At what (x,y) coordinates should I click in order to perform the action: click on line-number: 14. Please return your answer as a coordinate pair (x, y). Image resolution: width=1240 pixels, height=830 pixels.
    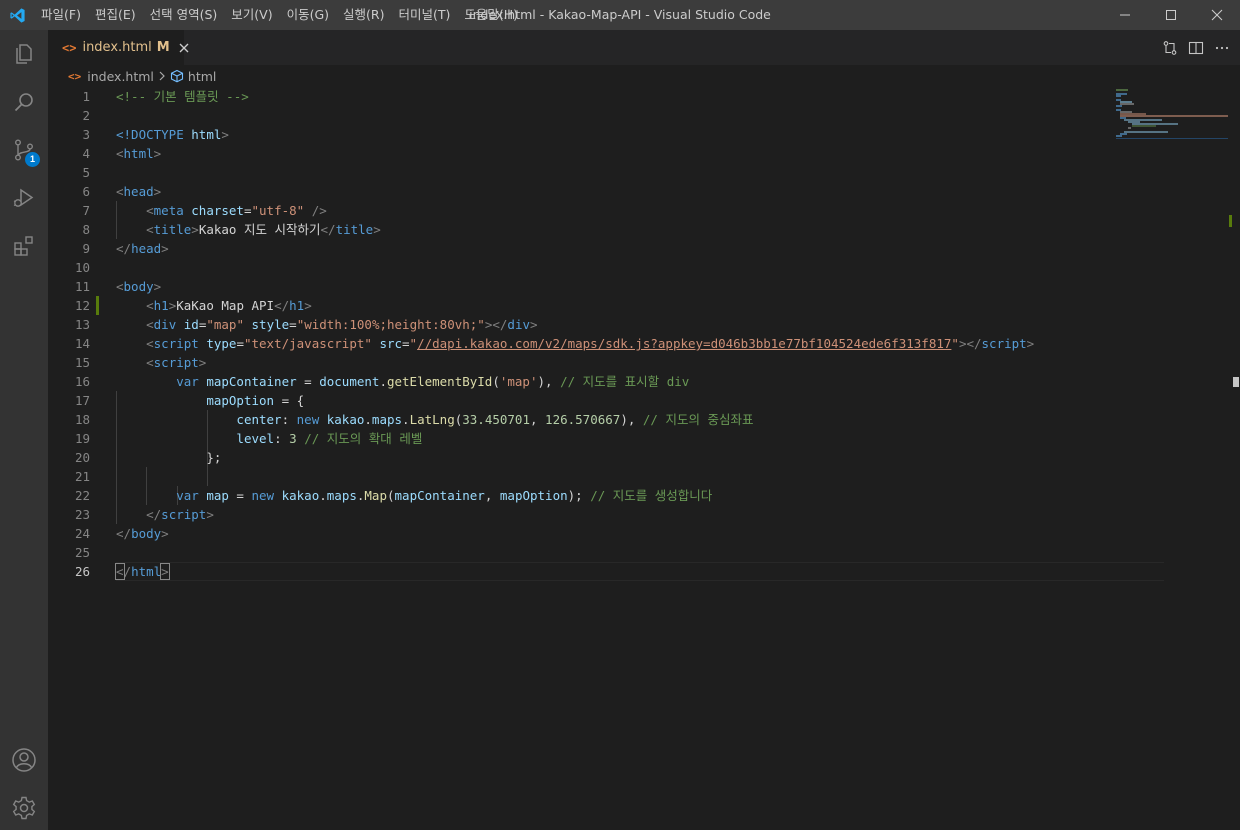
    Looking at the image, I should click on (82, 343).